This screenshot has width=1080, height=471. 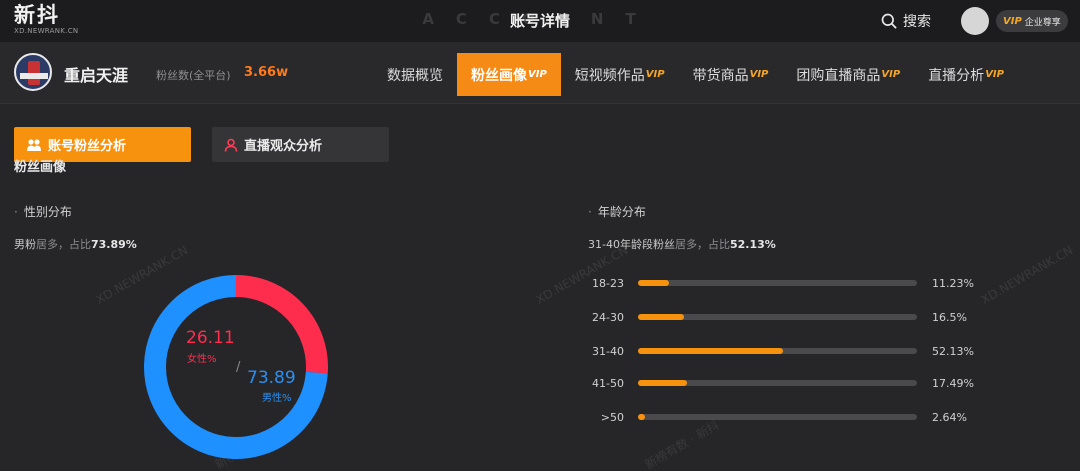 I want to click on section-title: 粉丝画像, so click(x=40, y=167).